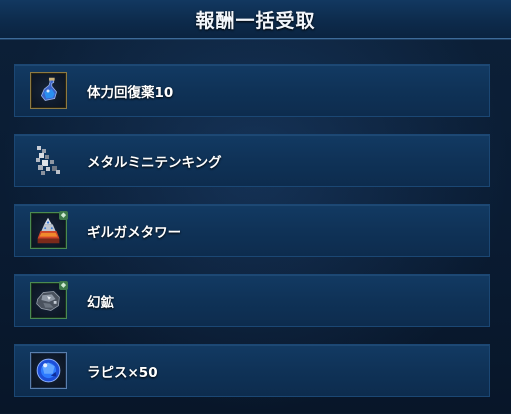 This screenshot has width=511, height=414. What do you see at coordinates (154, 163) in the screenshot?
I see `reward-item-name: メタルミニテンキング` at bounding box center [154, 163].